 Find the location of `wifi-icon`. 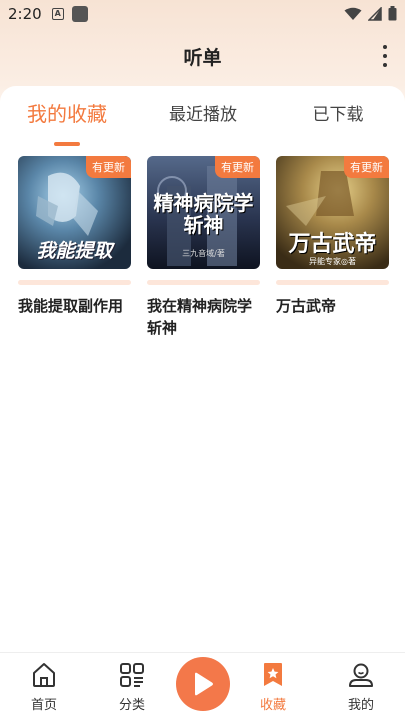

wifi-icon is located at coordinates (353, 13).